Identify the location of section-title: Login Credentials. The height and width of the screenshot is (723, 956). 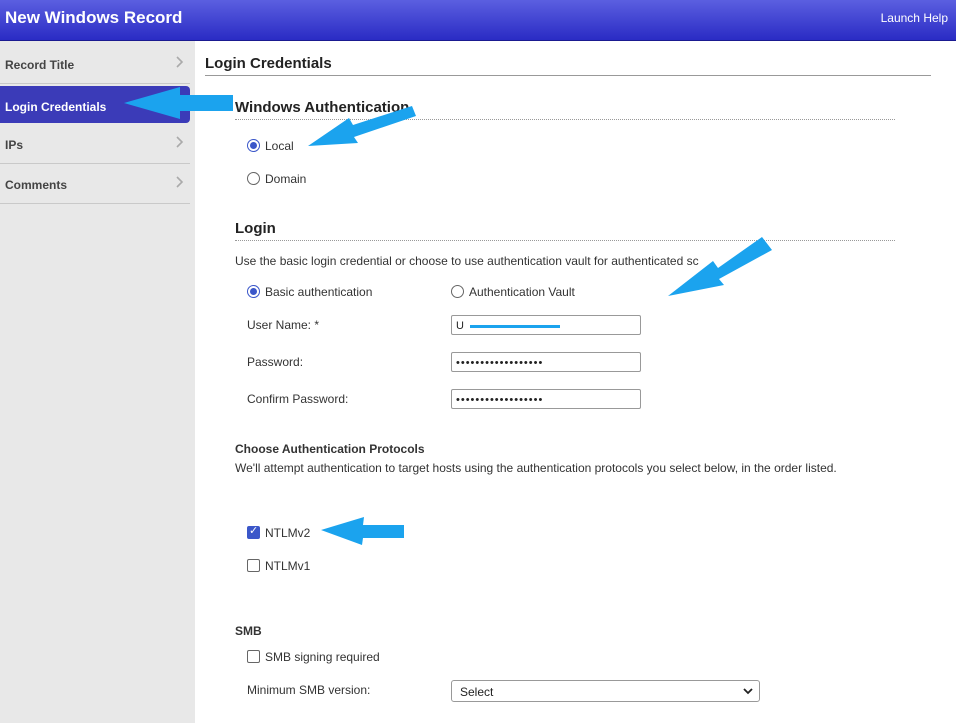
(568, 65).